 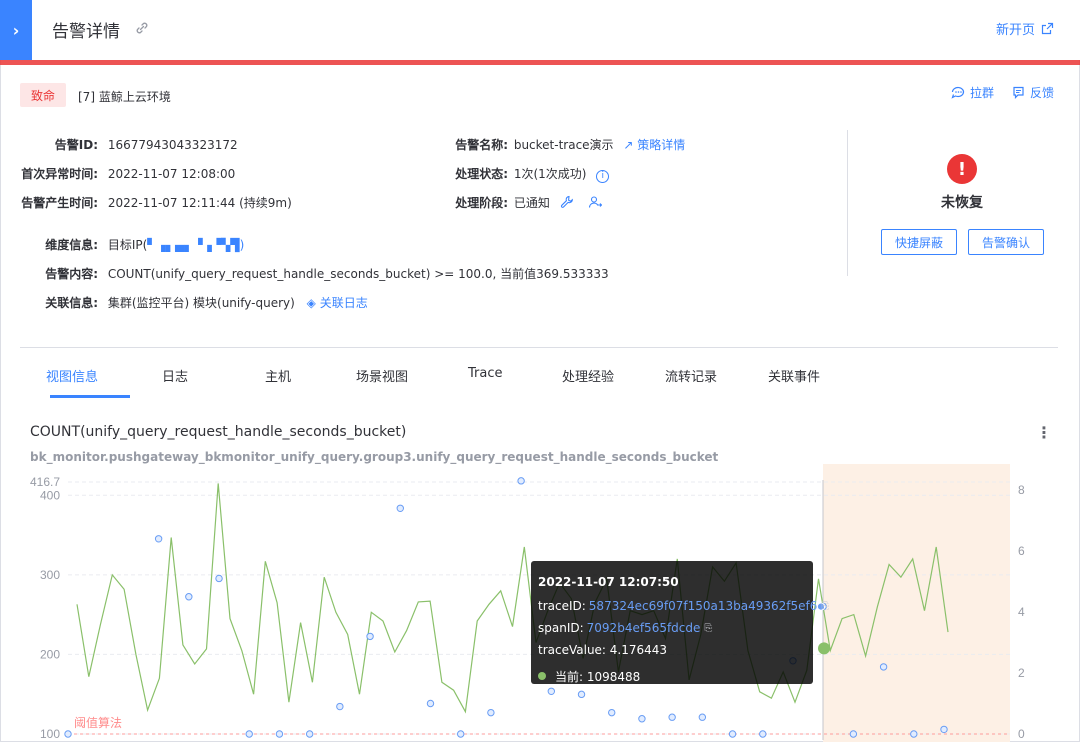 I want to click on alert-status-text: 未恢复, so click(x=962, y=203).